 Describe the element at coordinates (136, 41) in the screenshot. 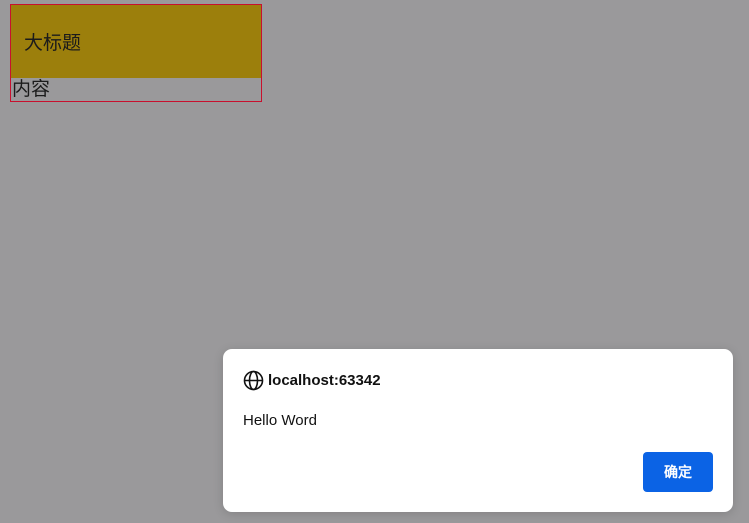

I see `page-header: 大标题` at that location.